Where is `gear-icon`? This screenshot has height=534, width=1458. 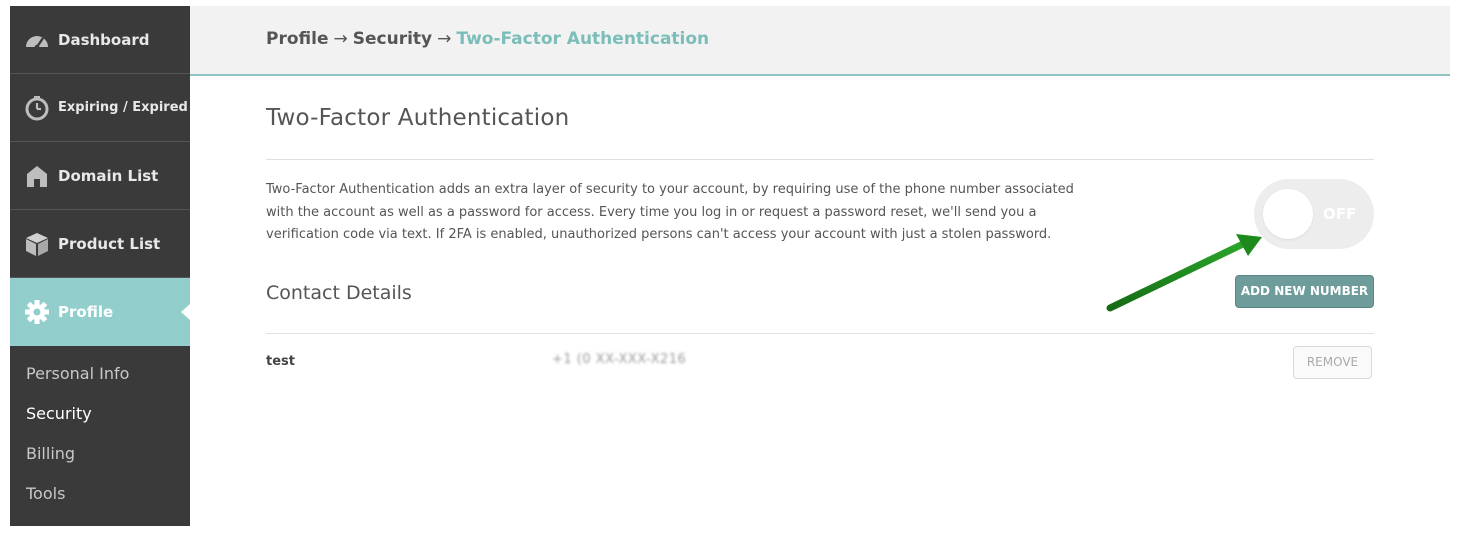 gear-icon is located at coordinates (37, 312).